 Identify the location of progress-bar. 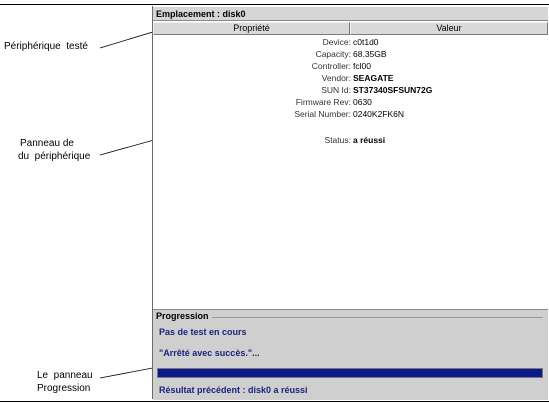
(350, 373).